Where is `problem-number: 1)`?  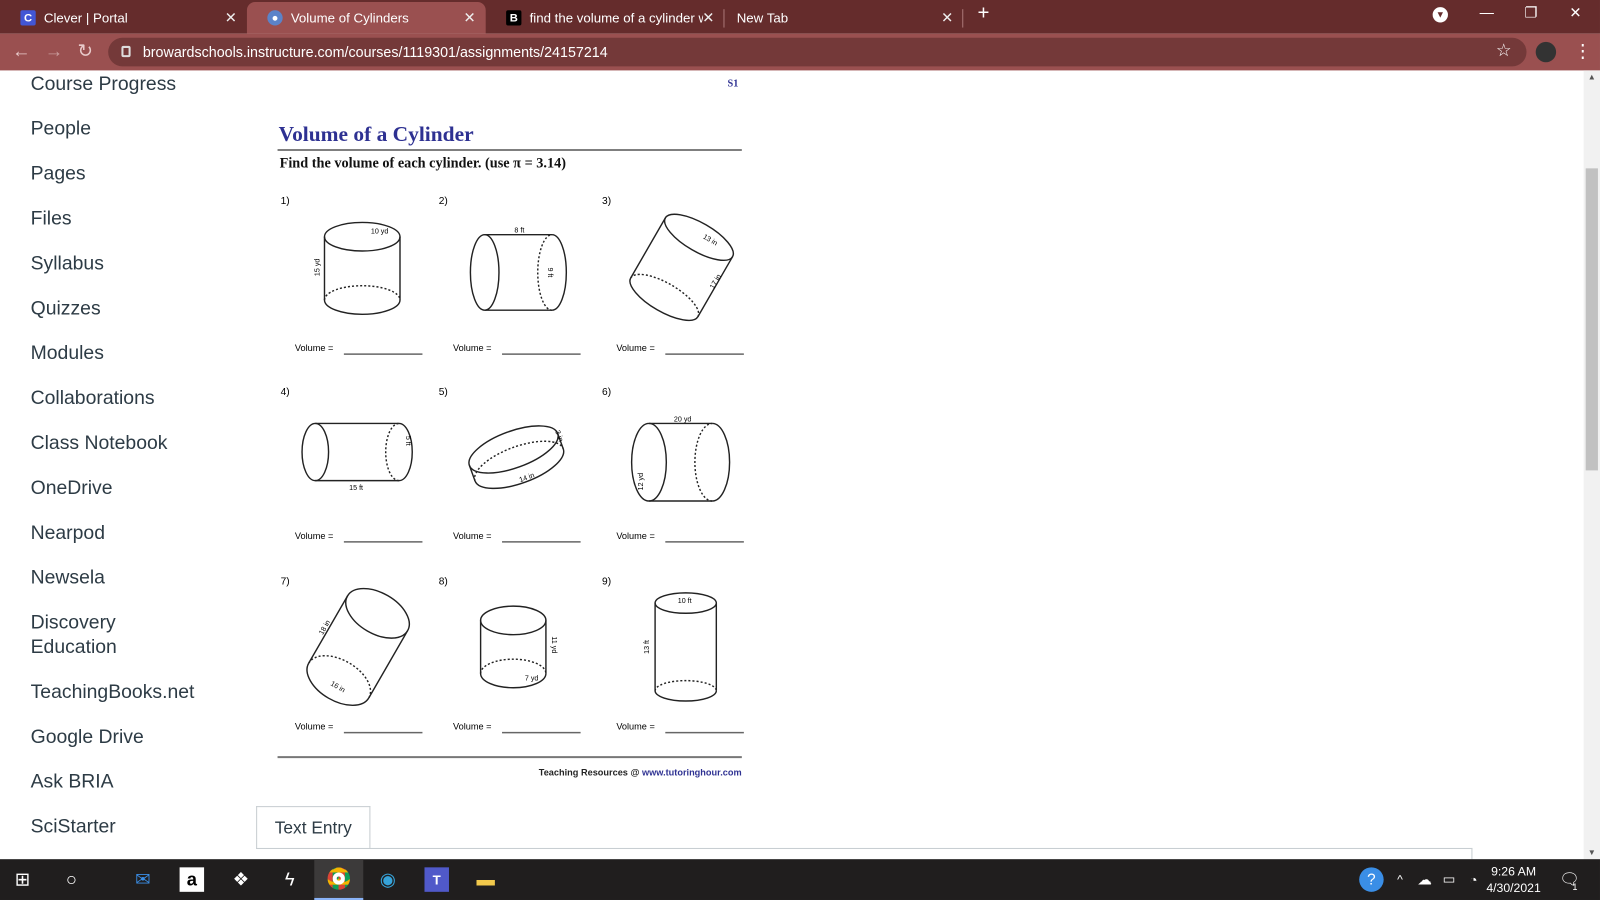 problem-number: 1) is located at coordinates (285, 201).